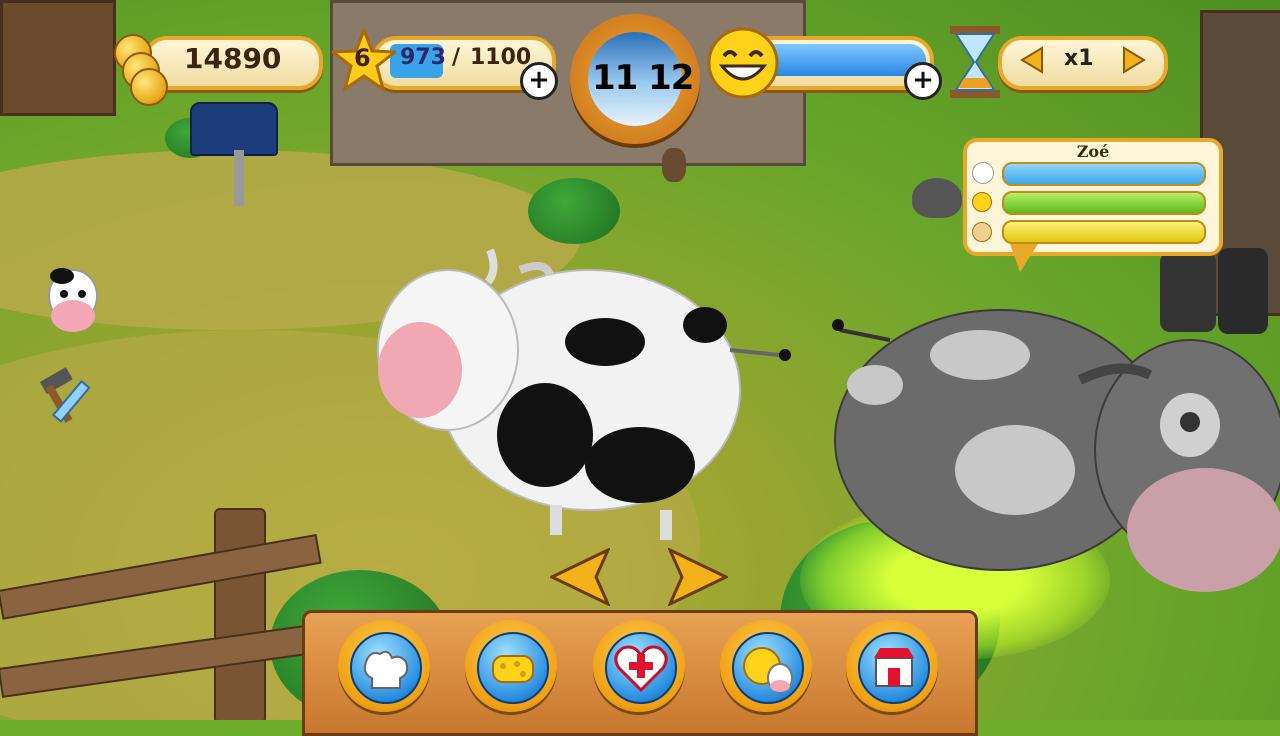 The image size is (1280, 736). I want to click on sell-button, so click(766, 666).